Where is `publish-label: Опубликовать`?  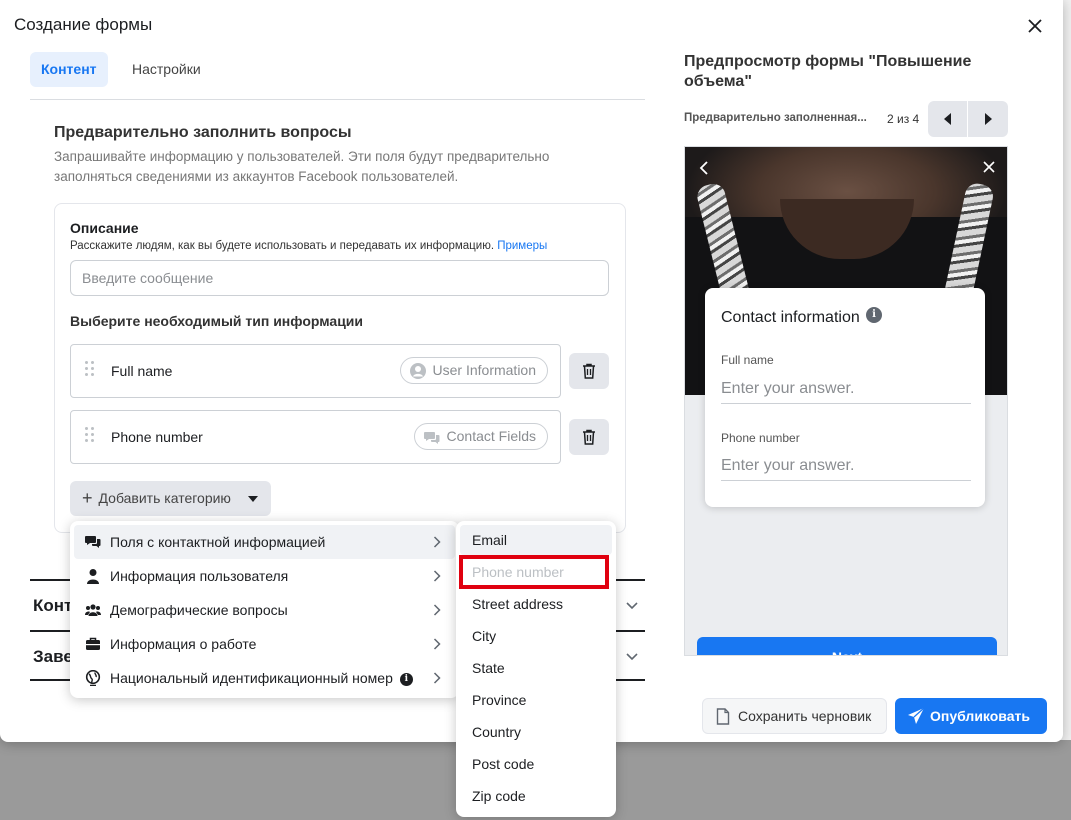 publish-label: Опубликовать is located at coordinates (980, 716).